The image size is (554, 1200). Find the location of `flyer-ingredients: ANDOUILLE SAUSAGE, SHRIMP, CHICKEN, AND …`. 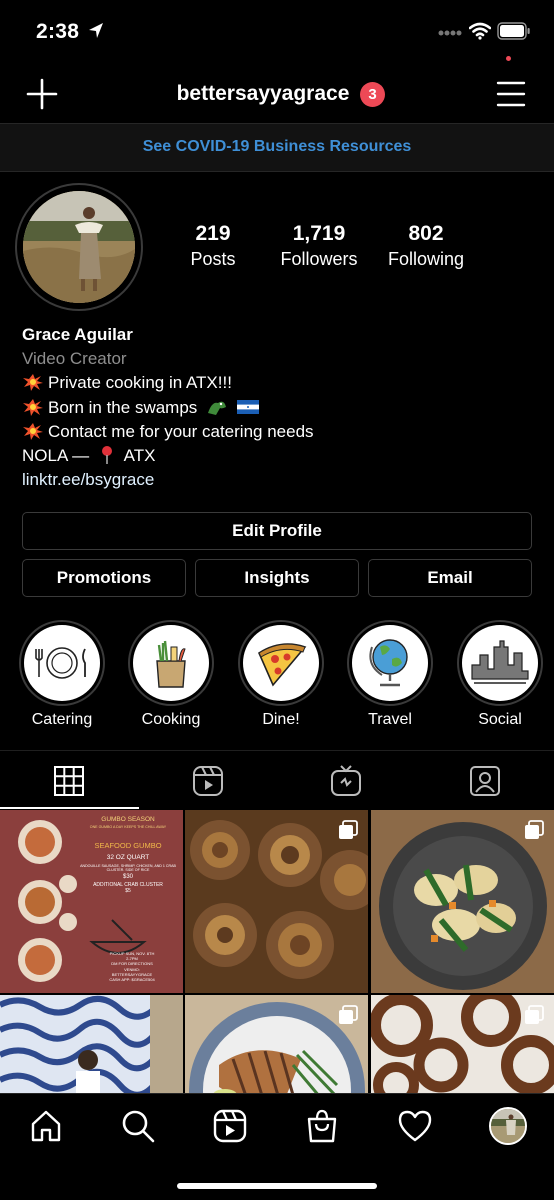

flyer-ingredients: ANDOUILLE SAUSAGE, SHRIMP, CHICKEN, AND … is located at coordinates (128, 868).